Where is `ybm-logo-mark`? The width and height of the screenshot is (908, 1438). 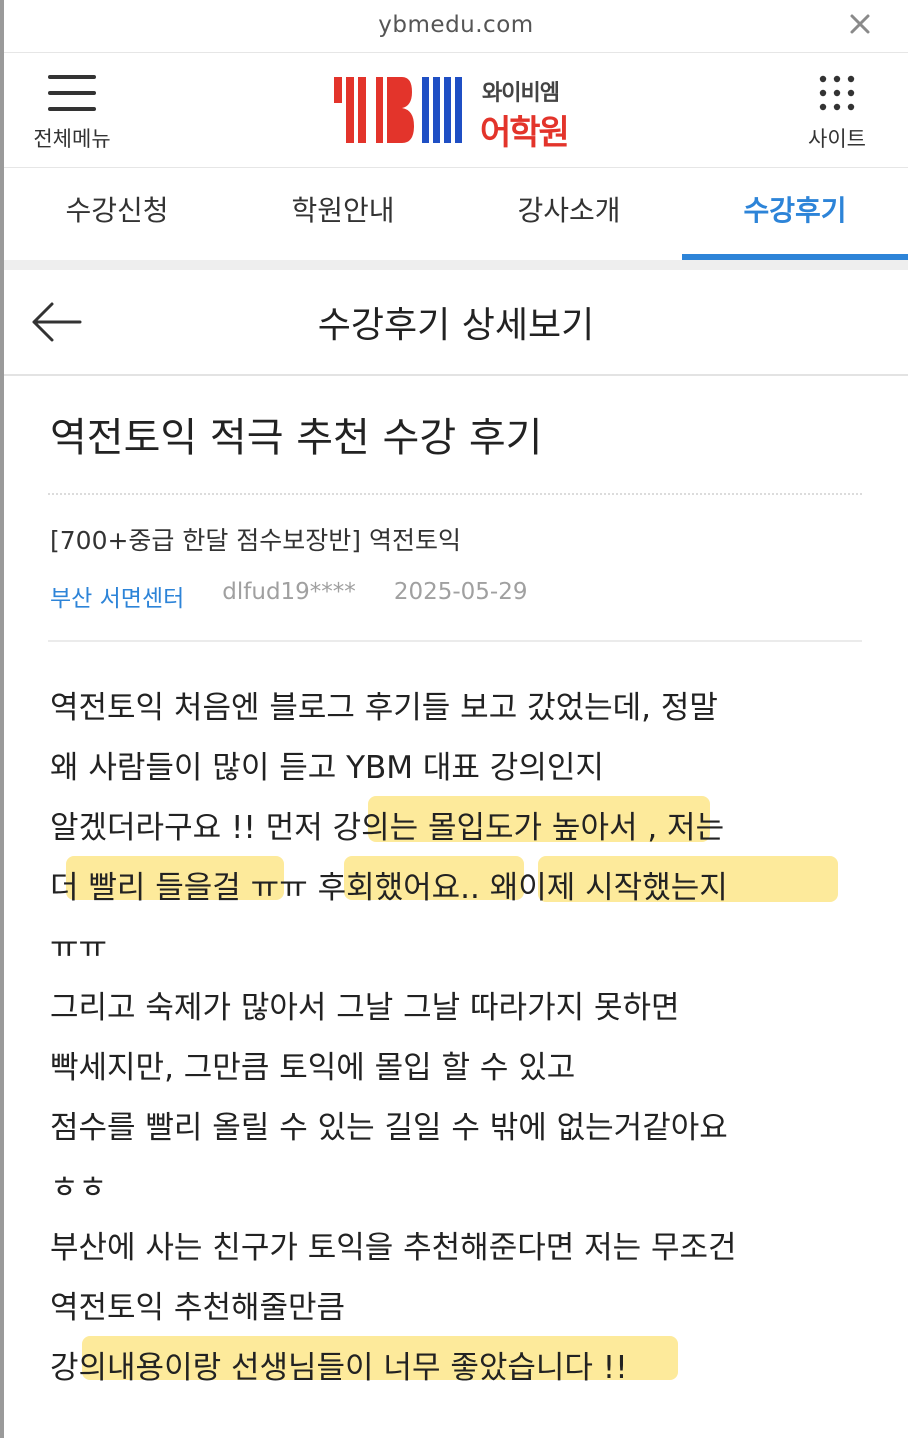 ybm-logo-mark is located at coordinates (398, 110).